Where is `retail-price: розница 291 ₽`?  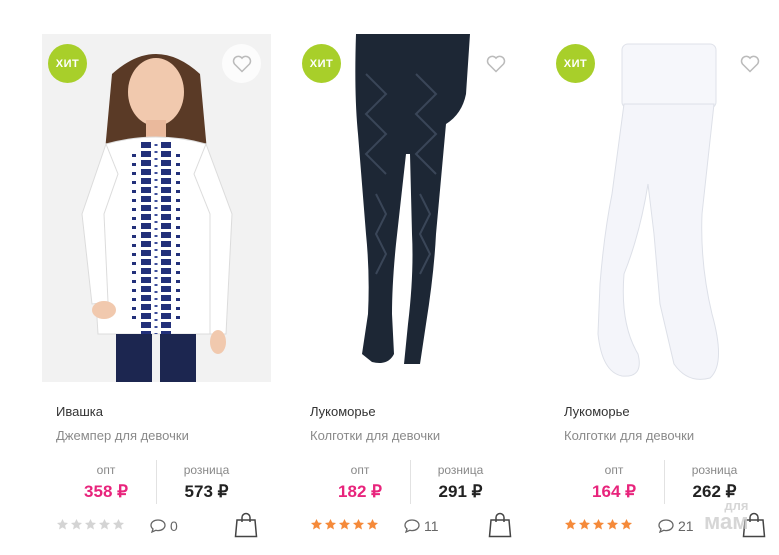 retail-price: розница 291 ₽ is located at coordinates (460, 482).